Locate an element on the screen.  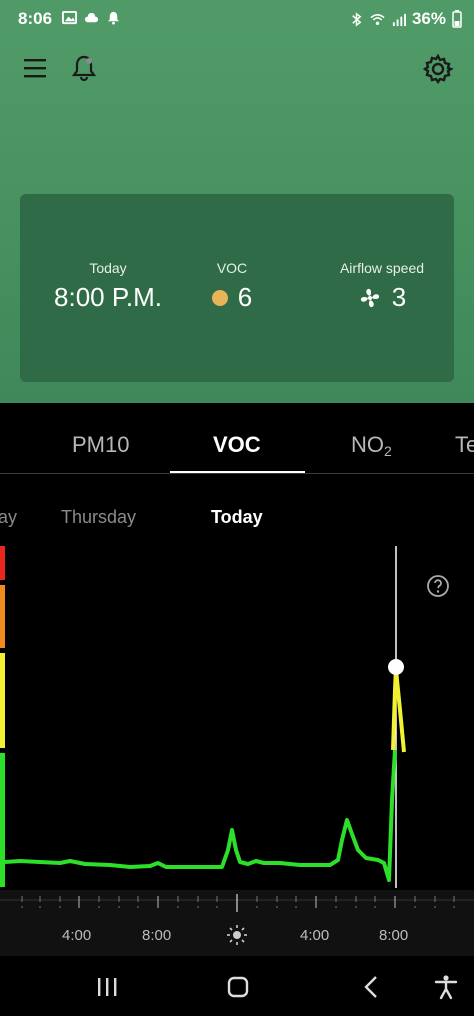
tick-label-4am: 4:00 is located at coordinates (77, 935).